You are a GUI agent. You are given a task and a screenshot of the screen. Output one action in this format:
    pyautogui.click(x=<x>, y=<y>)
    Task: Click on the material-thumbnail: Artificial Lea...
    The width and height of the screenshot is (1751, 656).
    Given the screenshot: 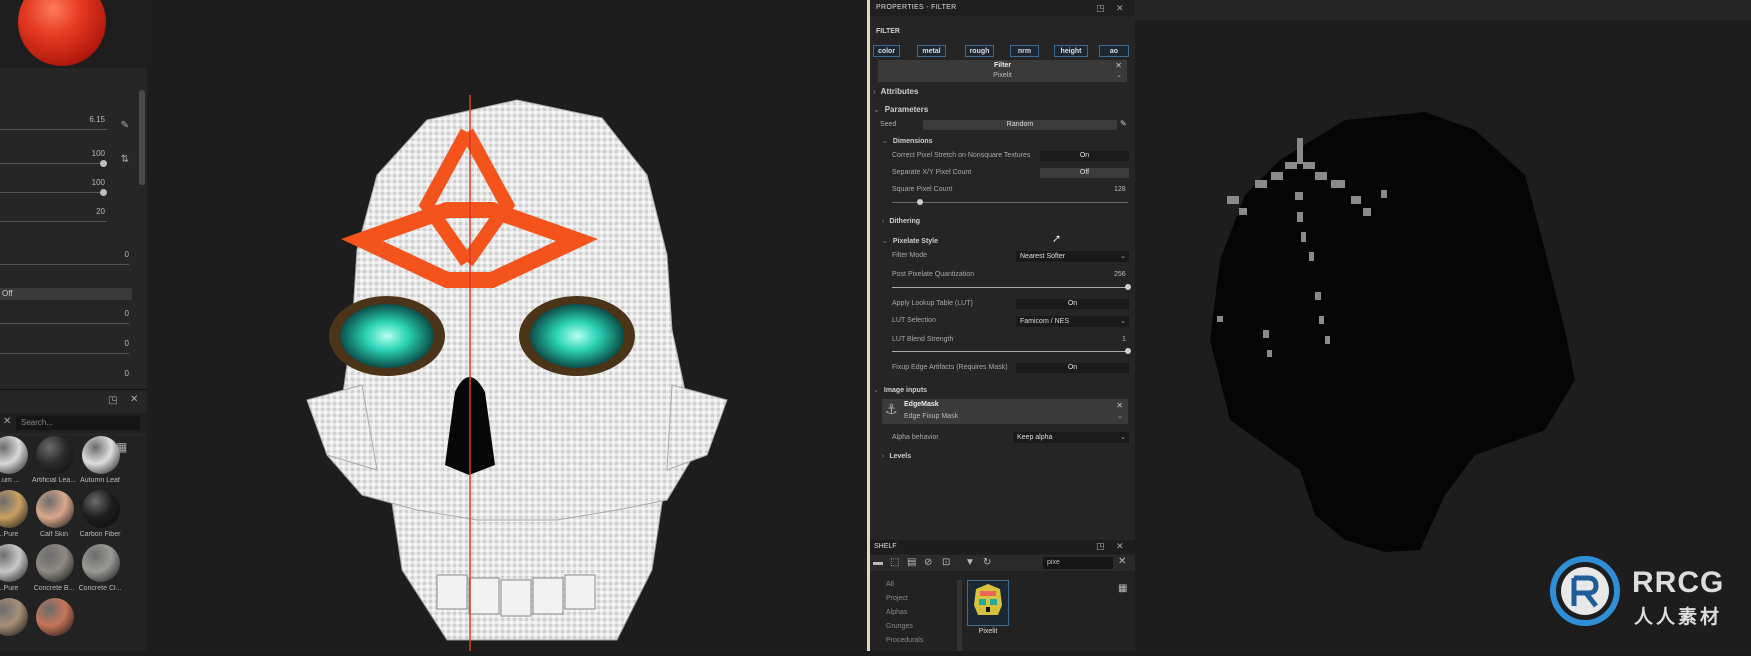 What is the action you would take?
    pyautogui.click(x=54, y=465)
    